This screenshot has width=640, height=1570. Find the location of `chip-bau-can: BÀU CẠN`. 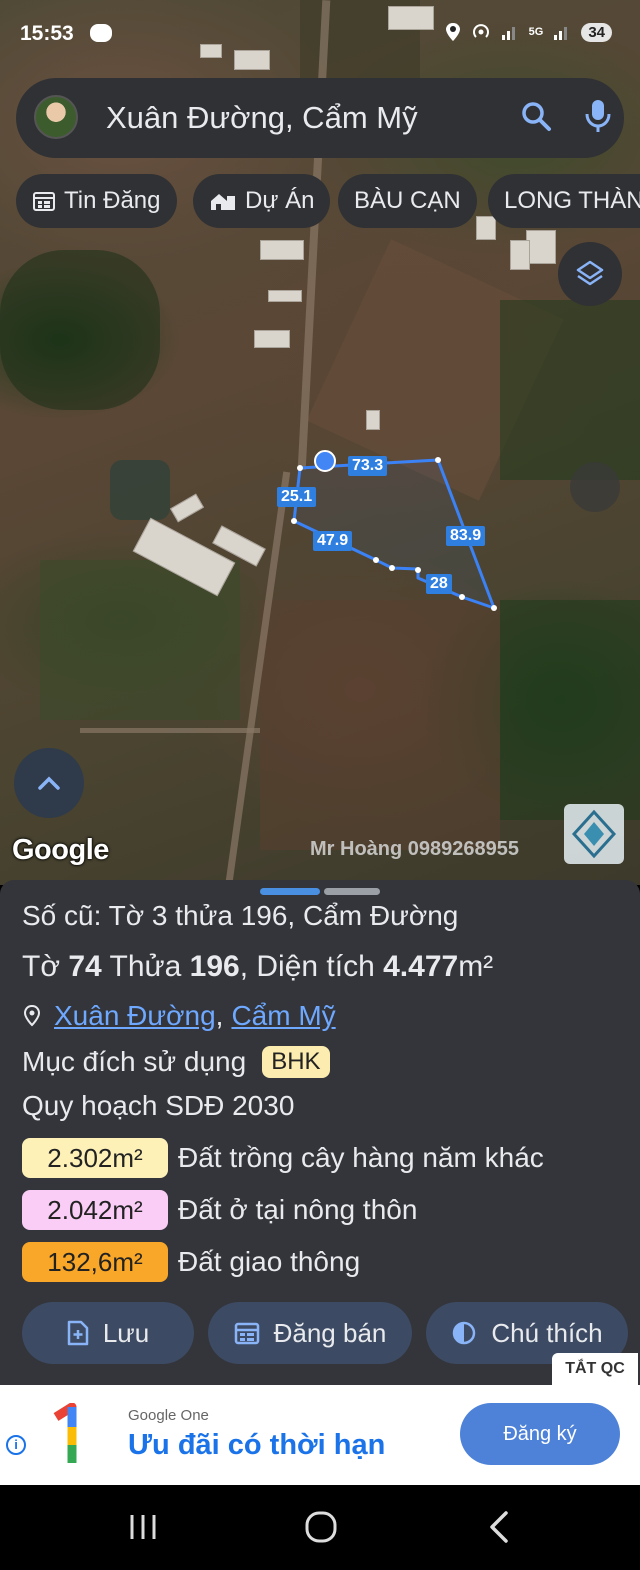

chip-bau-can: BÀU CẠN is located at coordinates (407, 201).